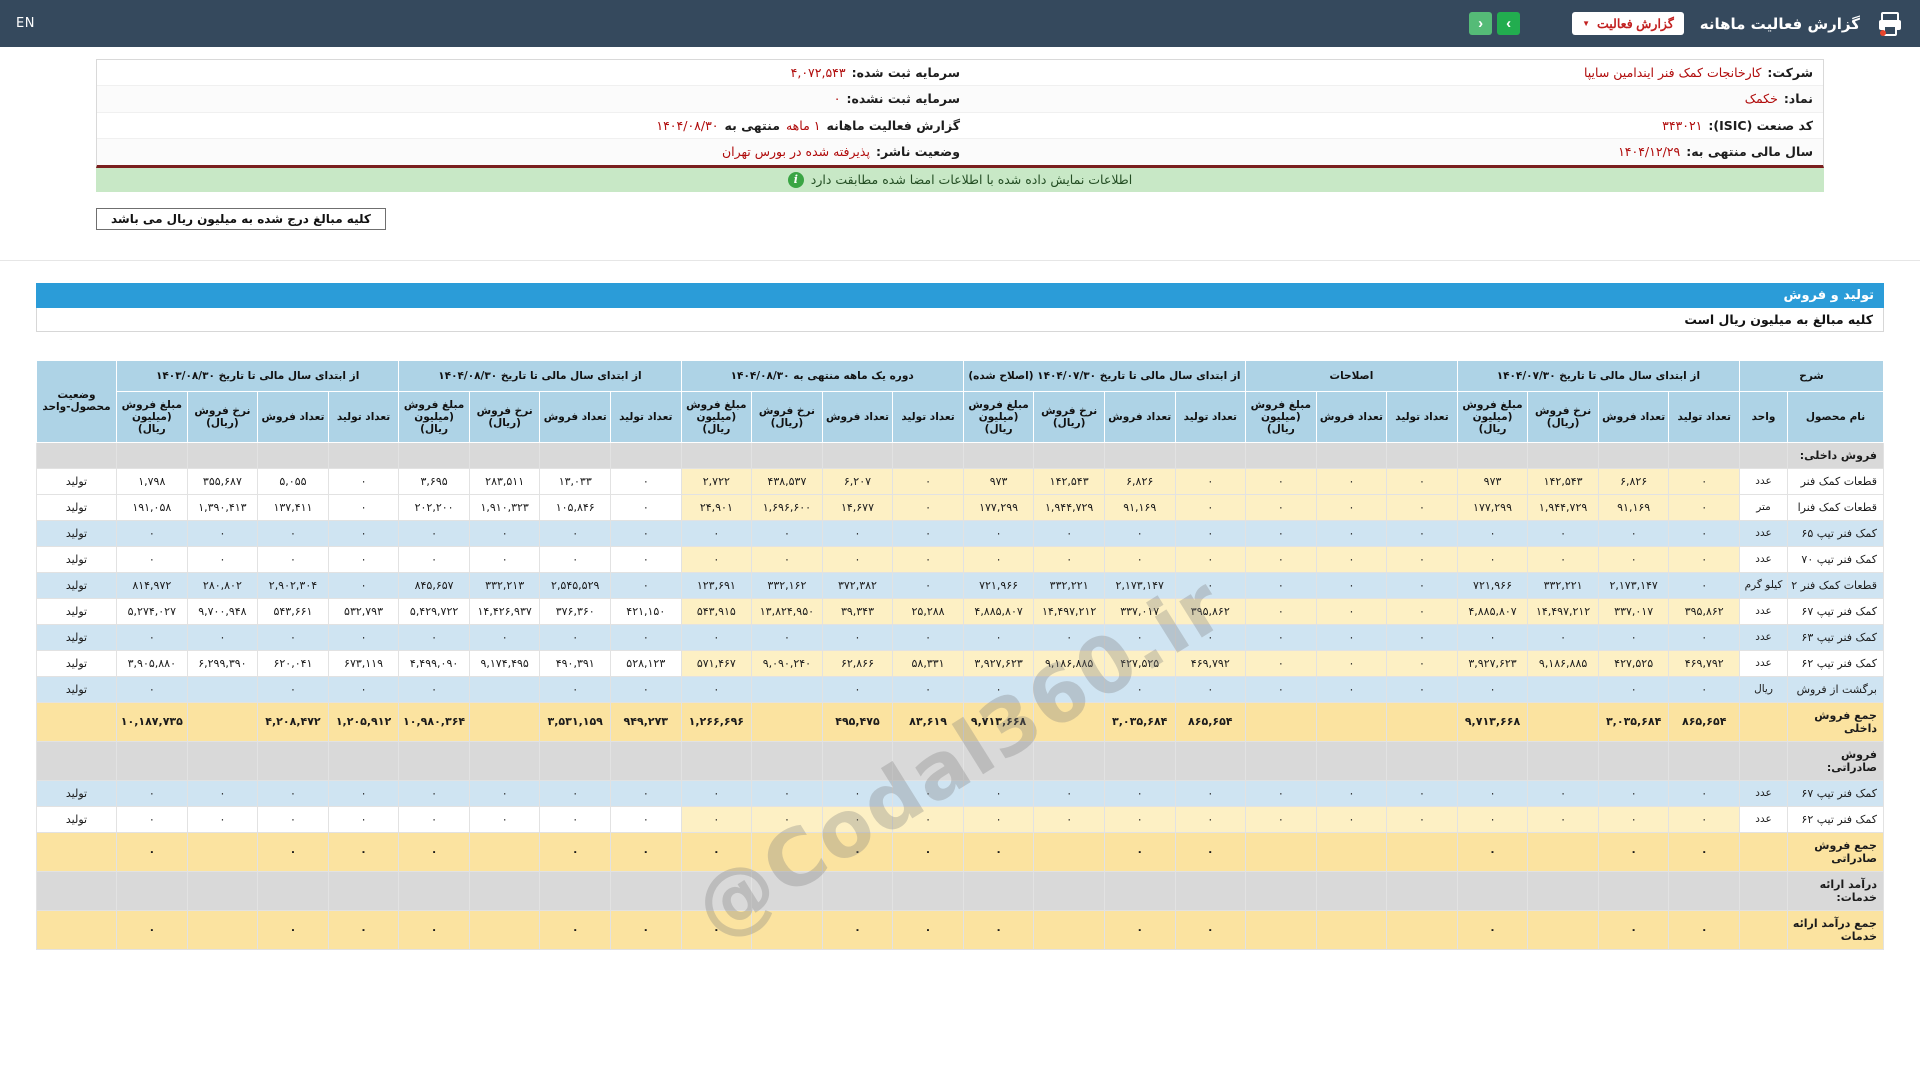 This screenshot has width=1920, height=1080. Describe the element at coordinates (1672, 72) in the screenshot. I see `info-value: کارخانجات کمک فنر ایندامین سایپا` at that location.